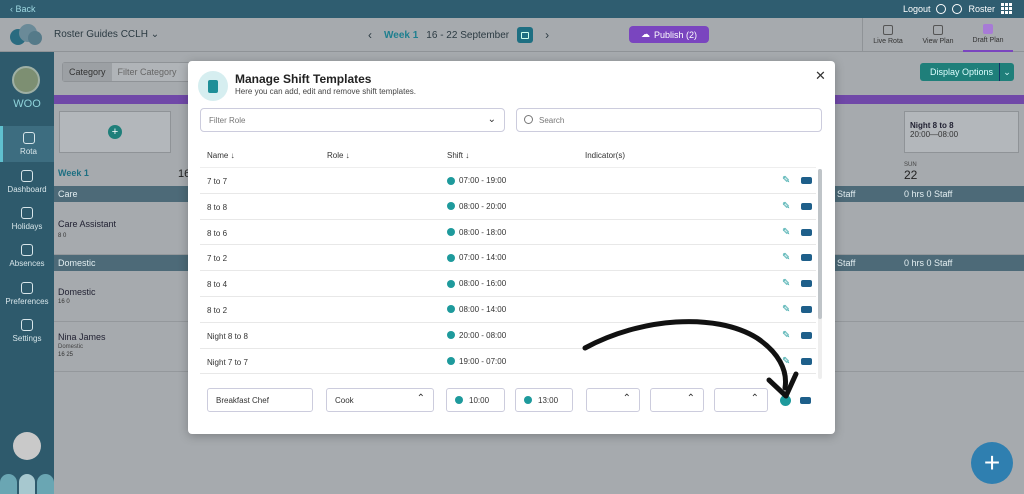  Describe the element at coordinates (941, 8) in the screenshot. I see `logout-icon` at that location.